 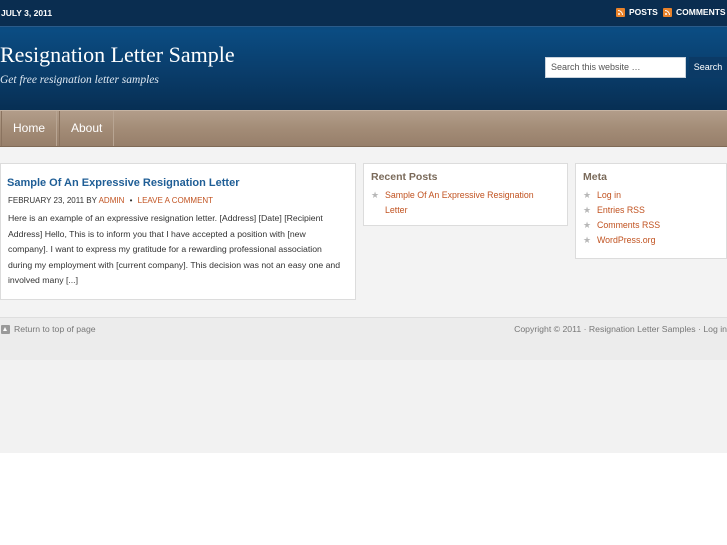 I want to click on post-date-by: FEBRUARY 23, 2011 BY, so click(x=52, y=200).